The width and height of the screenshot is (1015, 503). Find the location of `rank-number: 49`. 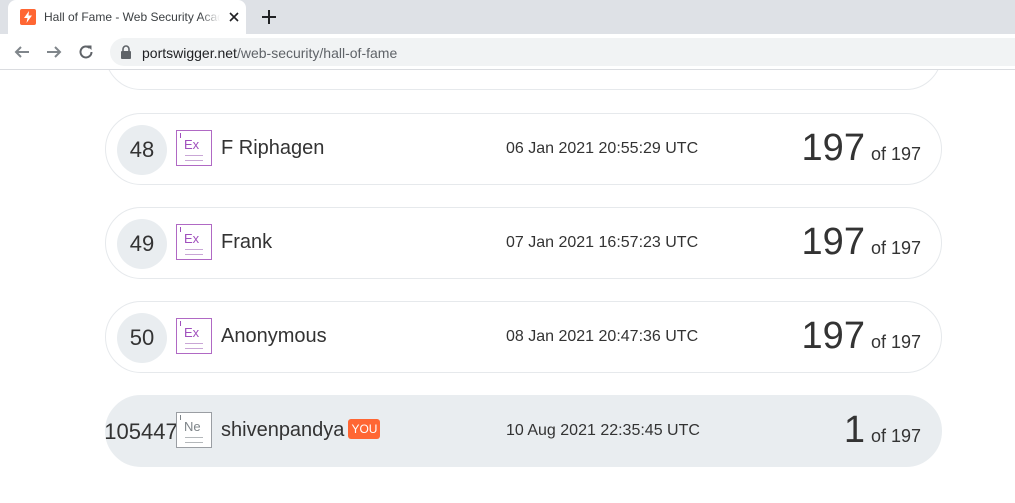

rank-number: 49 is located at coordinates (142, 244).